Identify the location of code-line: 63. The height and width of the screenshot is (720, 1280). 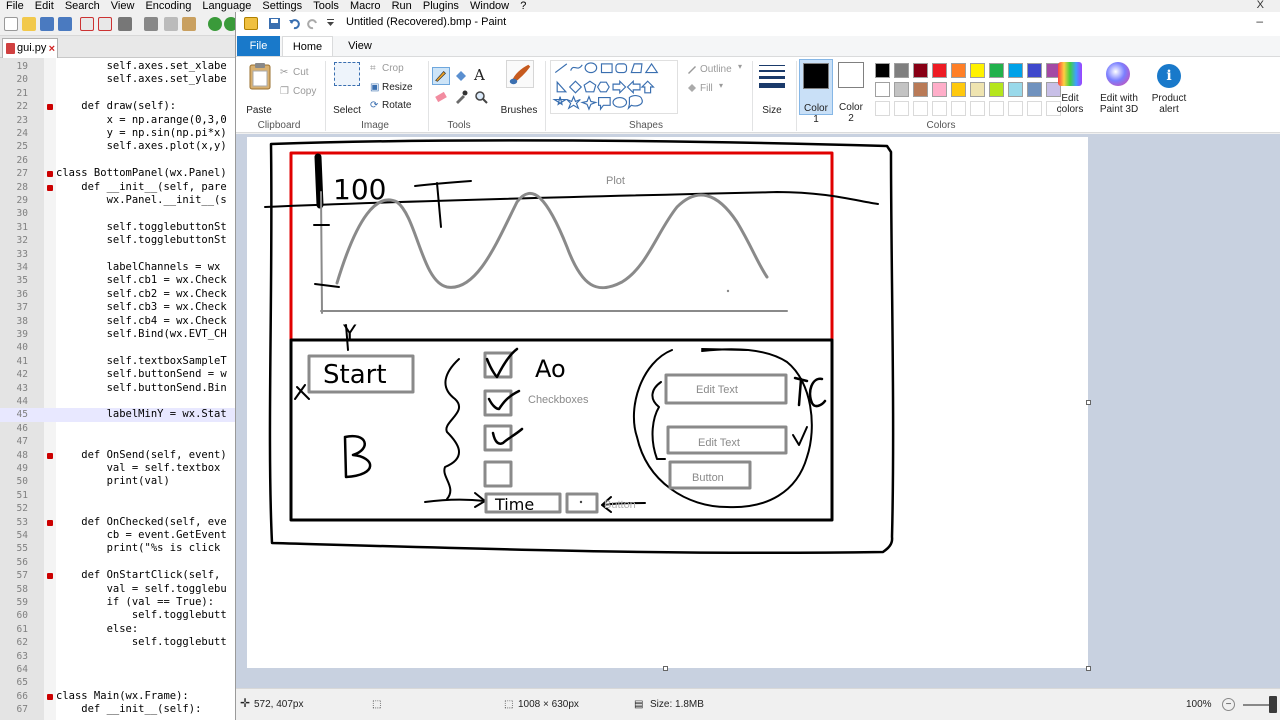
(120, 656).